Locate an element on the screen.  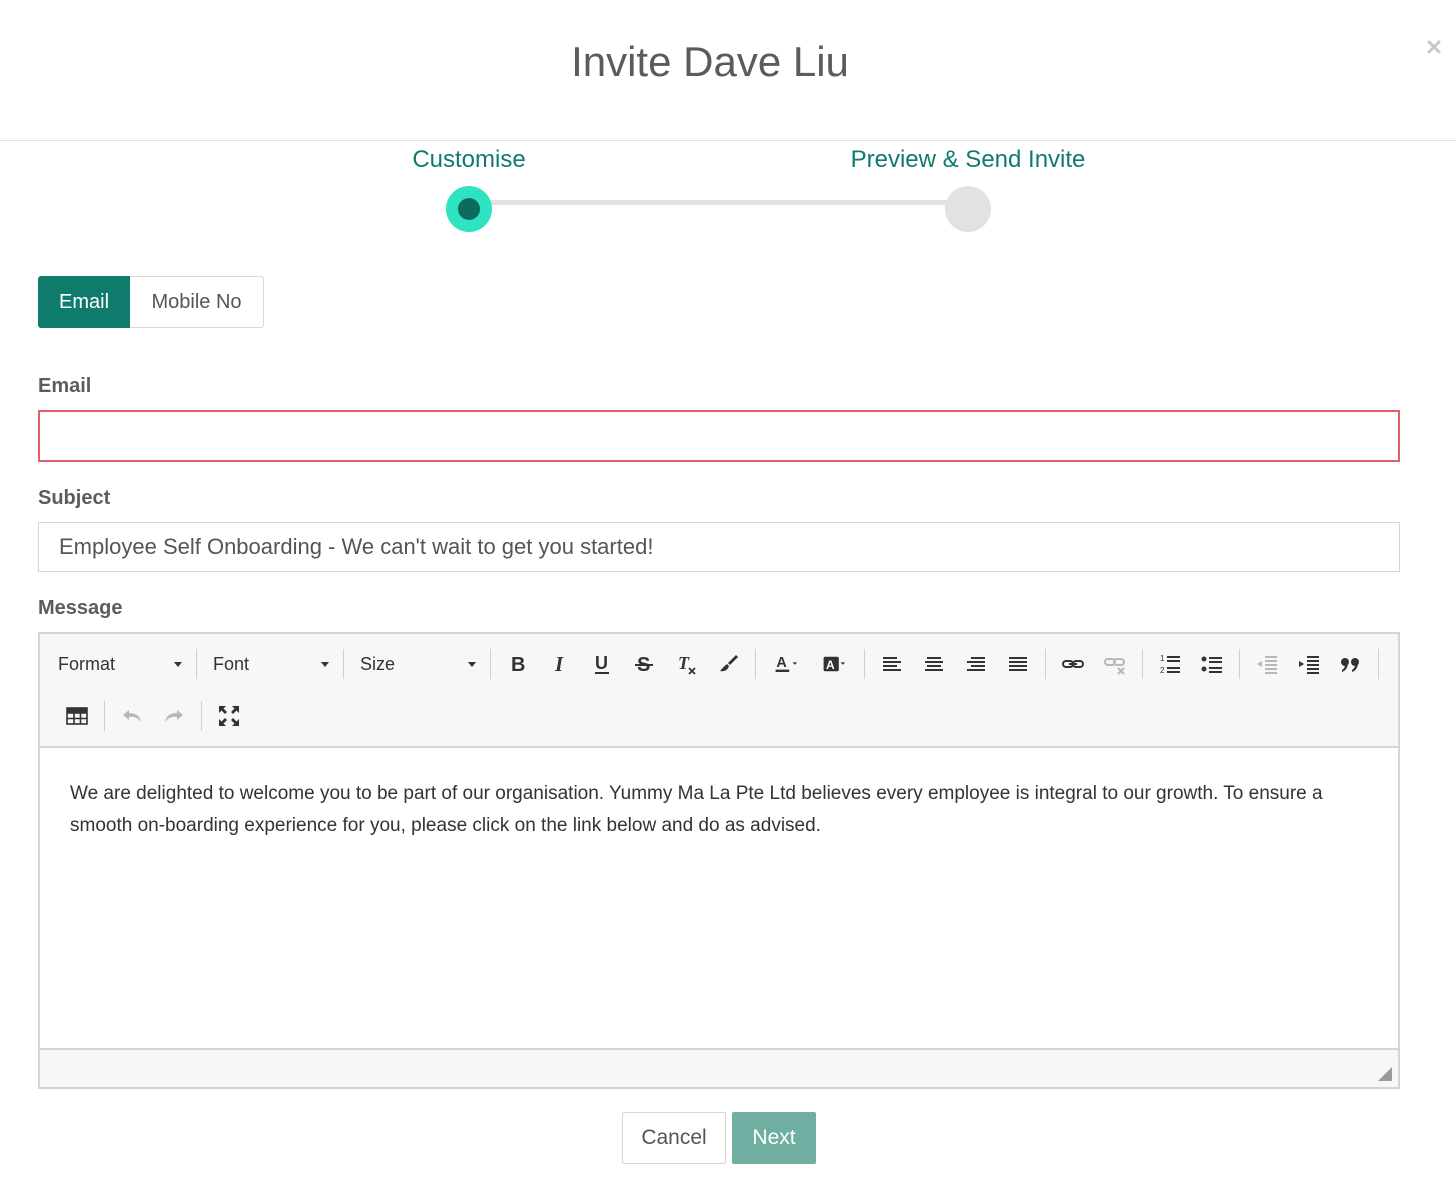
step-label-preview-send: Preview & Send Invite is located at coordinates (968, 159).